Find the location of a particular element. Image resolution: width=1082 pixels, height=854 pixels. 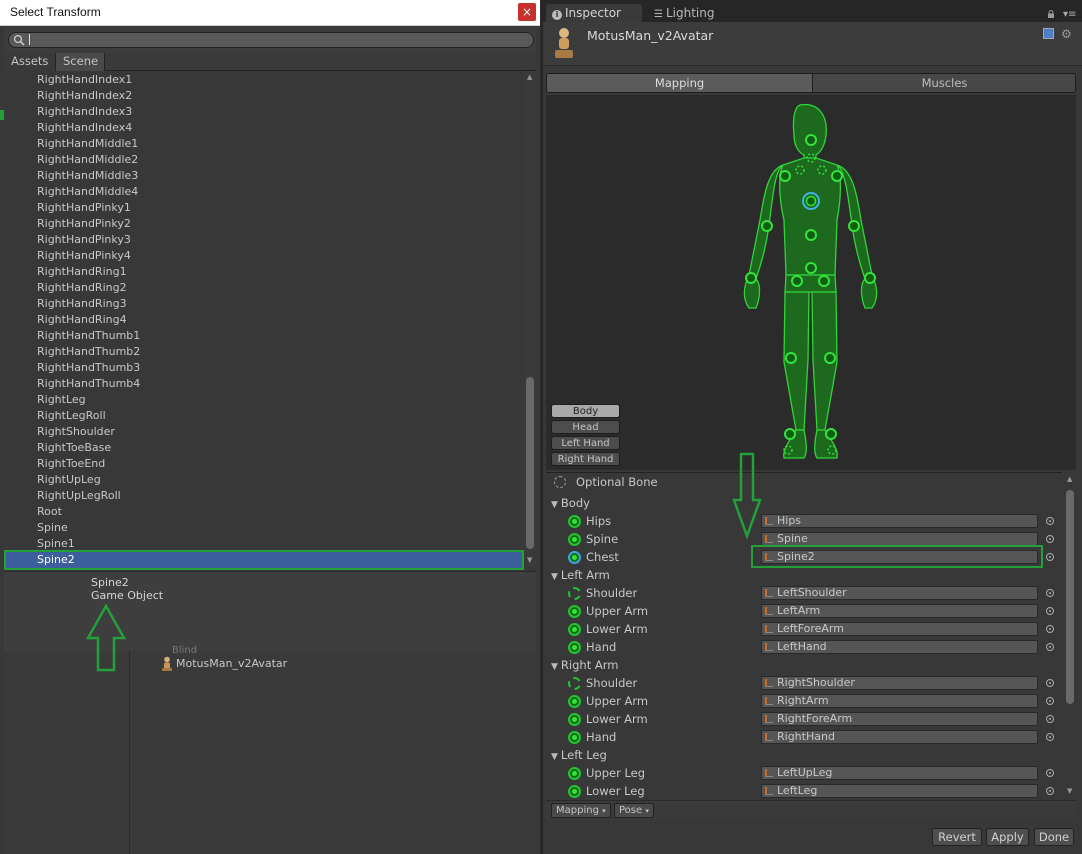

list-item: RightHandThumb1 is located at coordinates (264, 336).